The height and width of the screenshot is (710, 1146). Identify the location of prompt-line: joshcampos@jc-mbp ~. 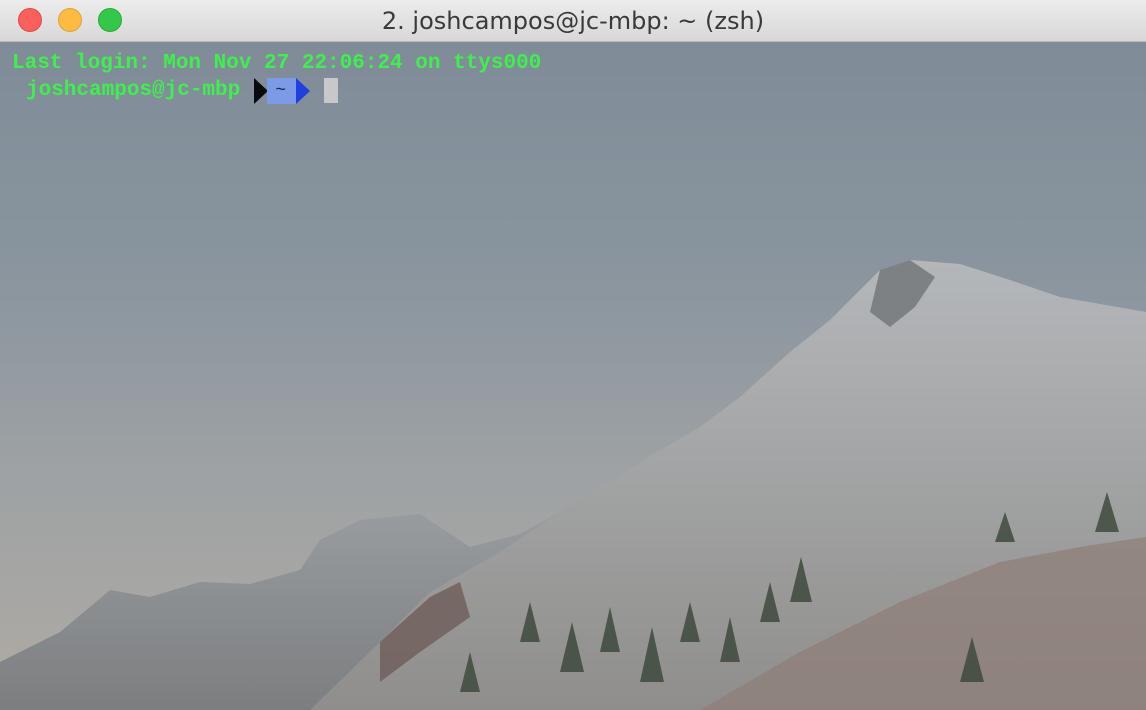
(276, 90).